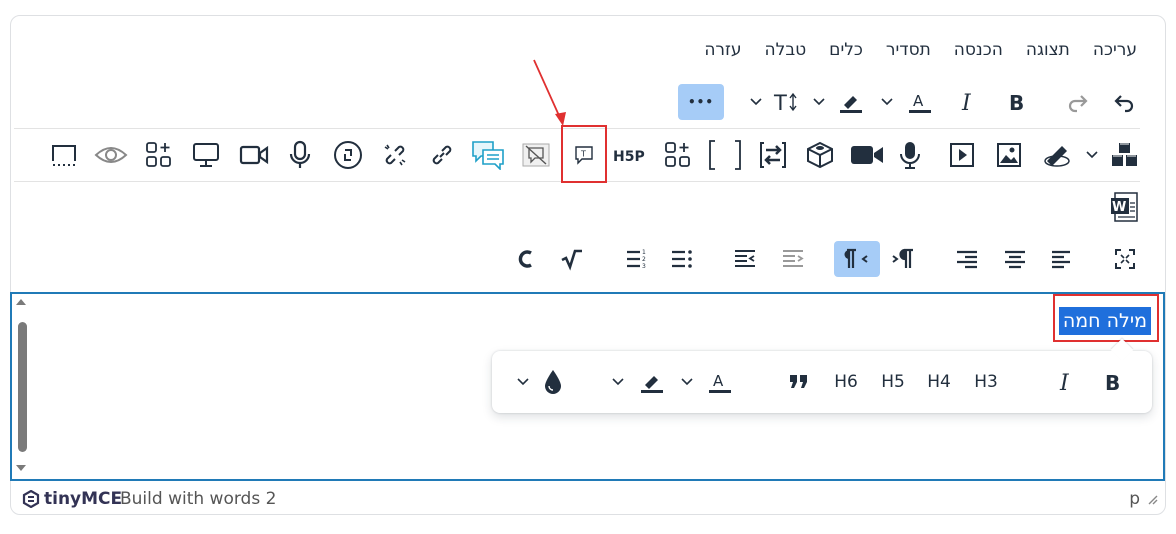  I want to click on quick-highlight-dropdown, so click(618, 382).